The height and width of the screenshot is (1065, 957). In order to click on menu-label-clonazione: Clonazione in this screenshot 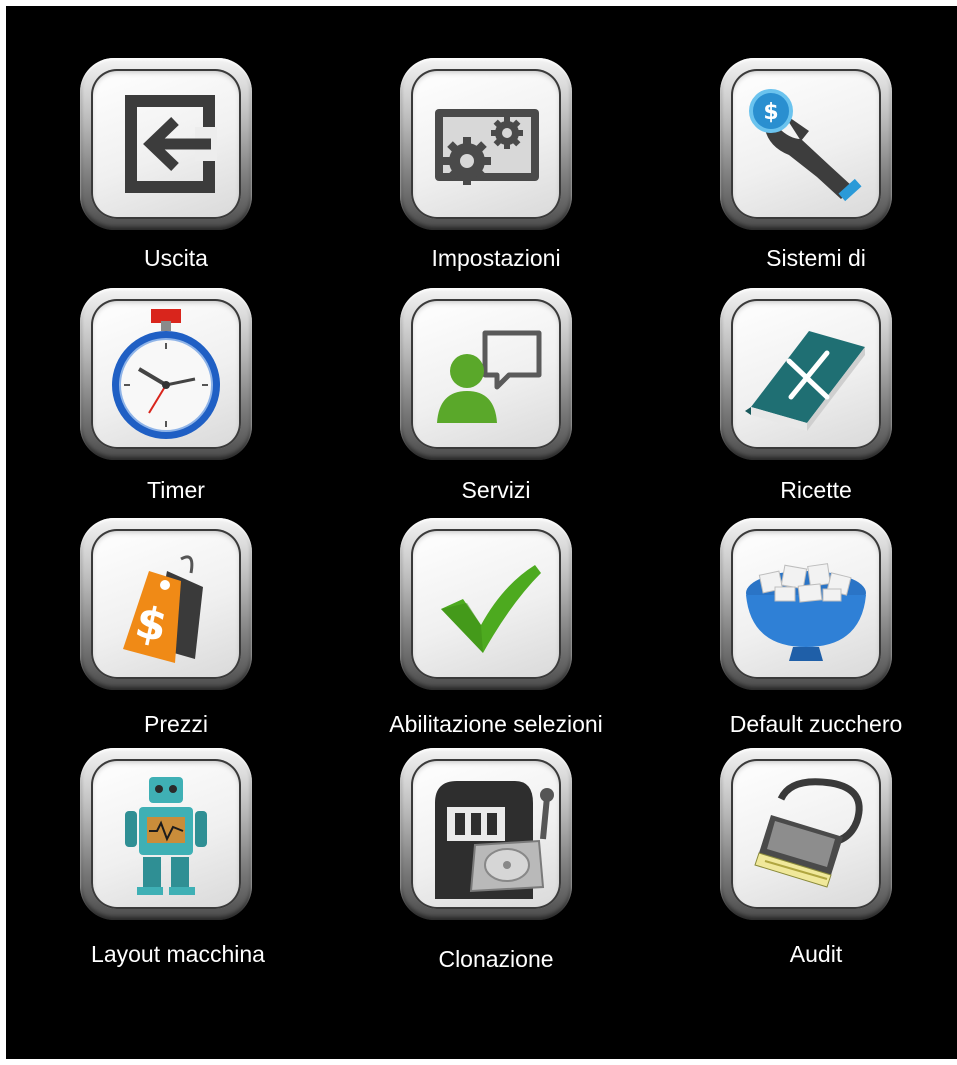, I will do `click(496, 959)`.